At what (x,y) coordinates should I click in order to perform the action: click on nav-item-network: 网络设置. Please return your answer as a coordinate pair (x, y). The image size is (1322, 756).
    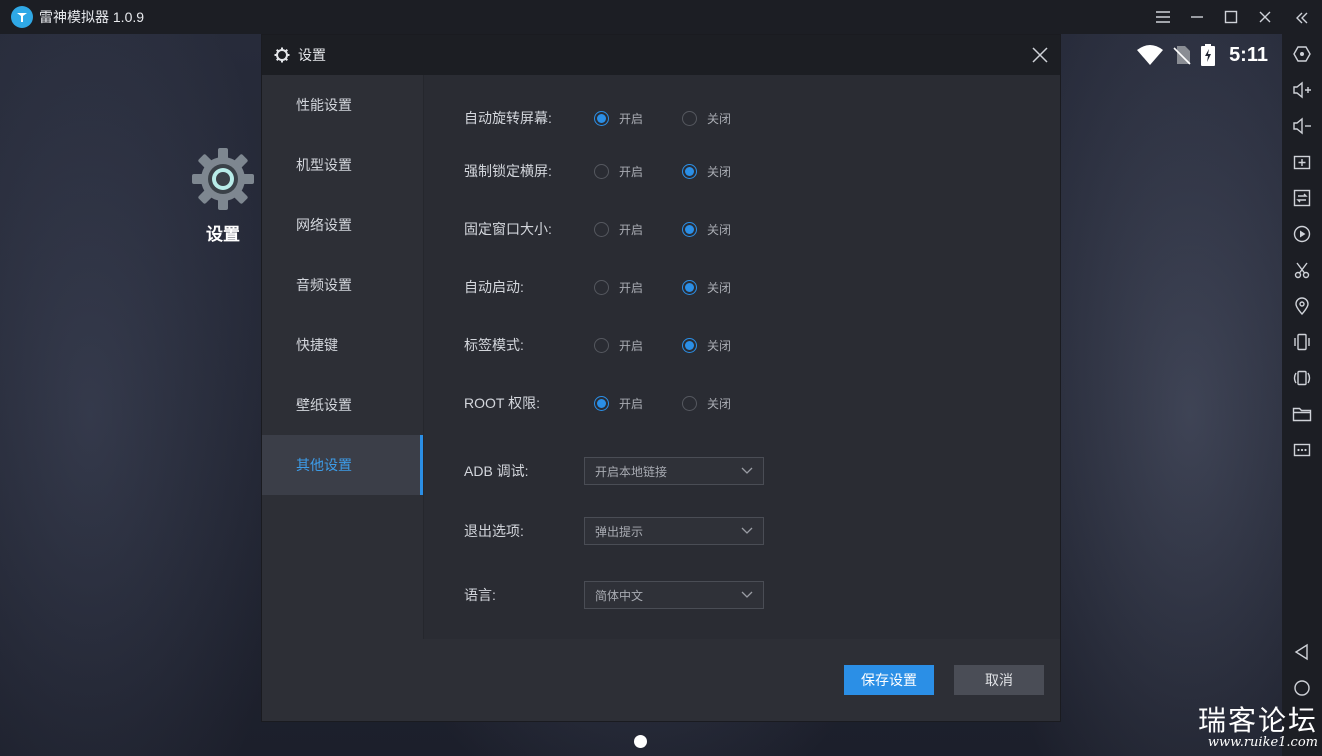
    Looking at the image, I should click on (342, 225).